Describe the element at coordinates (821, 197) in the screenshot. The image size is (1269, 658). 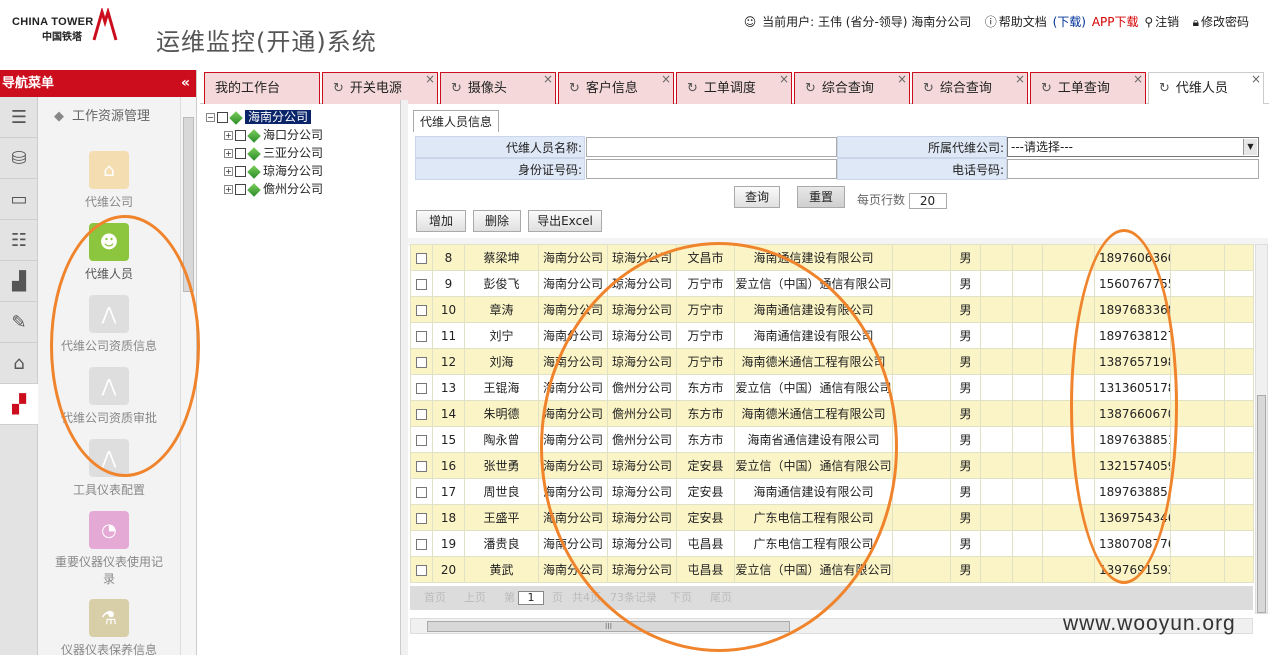
I see `reset-button: 重置` at that location.